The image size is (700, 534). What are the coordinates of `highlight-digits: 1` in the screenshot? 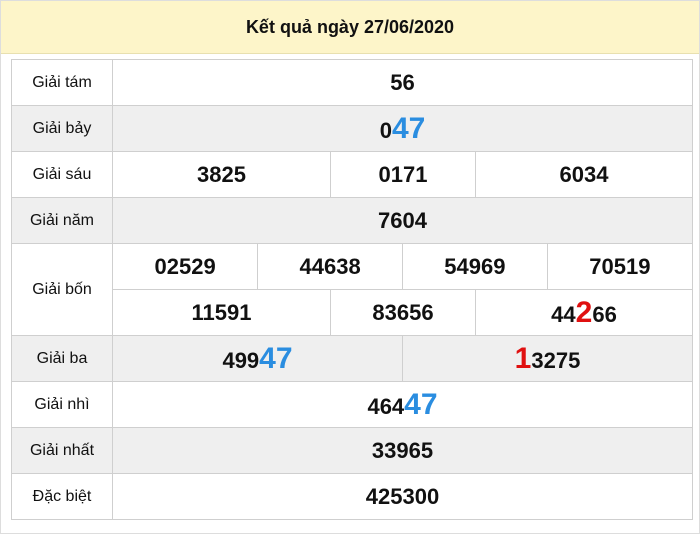 It's located at (523, 358).